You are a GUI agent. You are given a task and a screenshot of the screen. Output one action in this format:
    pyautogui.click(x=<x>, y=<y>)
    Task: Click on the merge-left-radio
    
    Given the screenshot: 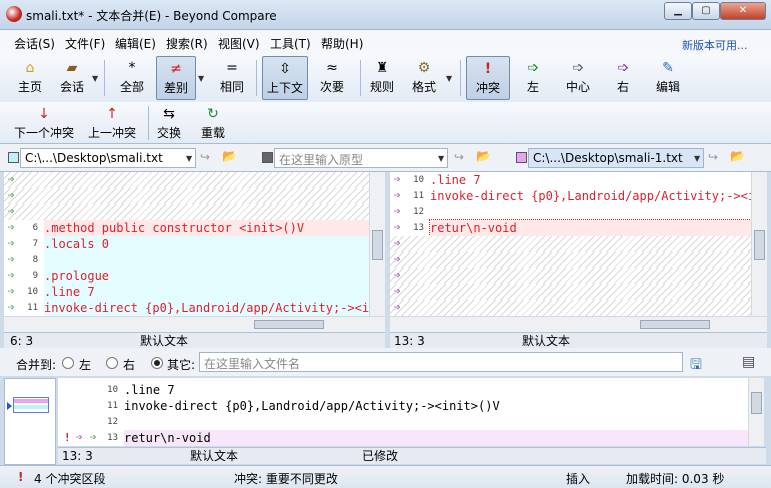 What is the action you would take?
    pyautogui.click(x=68, y=363)
    